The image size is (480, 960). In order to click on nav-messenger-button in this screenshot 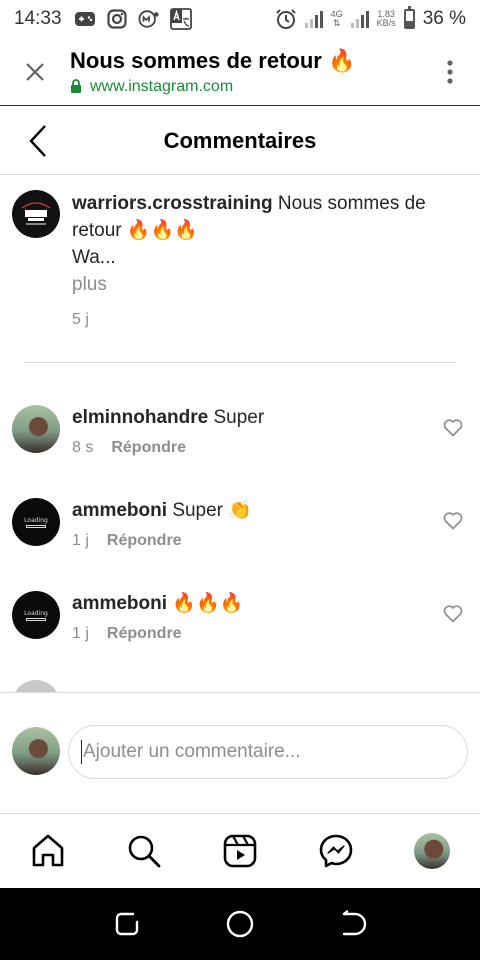, I will do `click(336, 851)`.